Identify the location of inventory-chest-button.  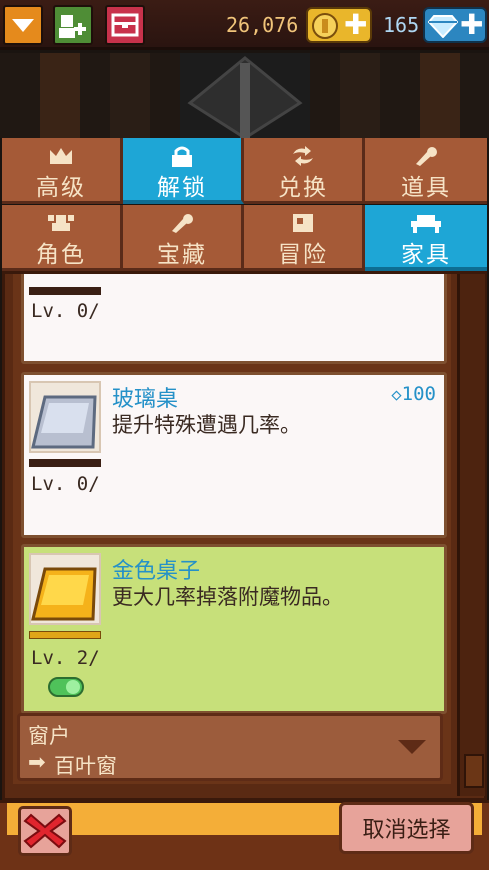
(125, 25).